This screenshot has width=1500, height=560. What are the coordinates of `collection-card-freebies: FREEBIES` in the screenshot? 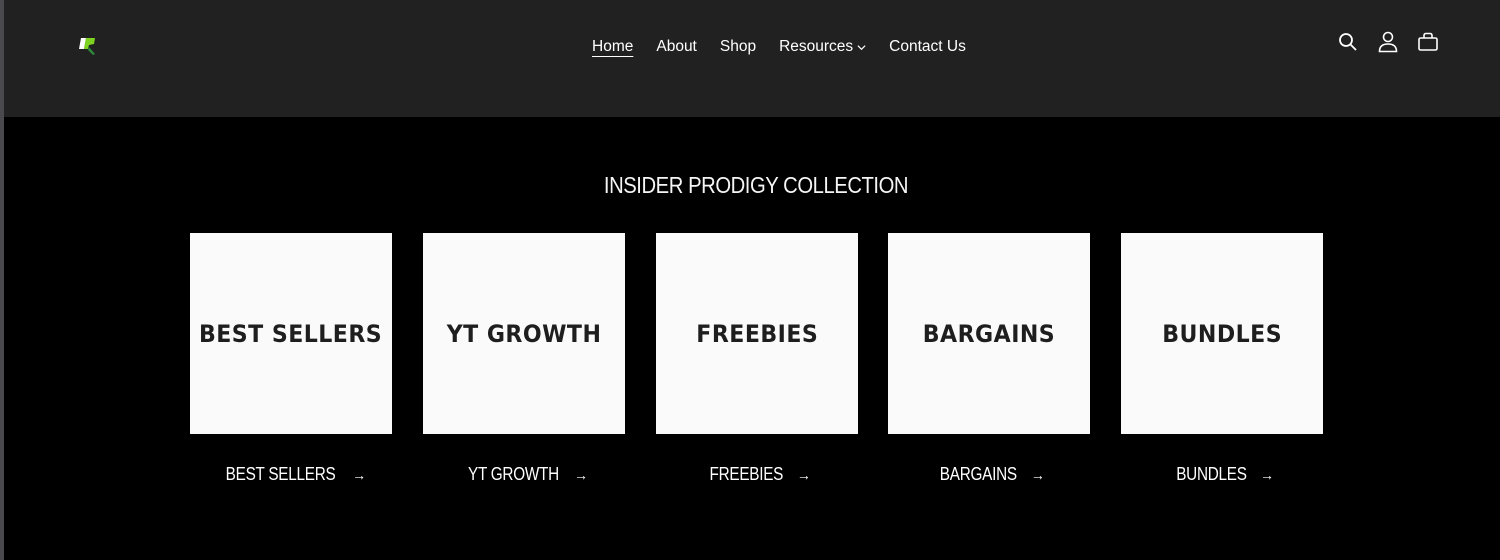 It's located at (757, 333).